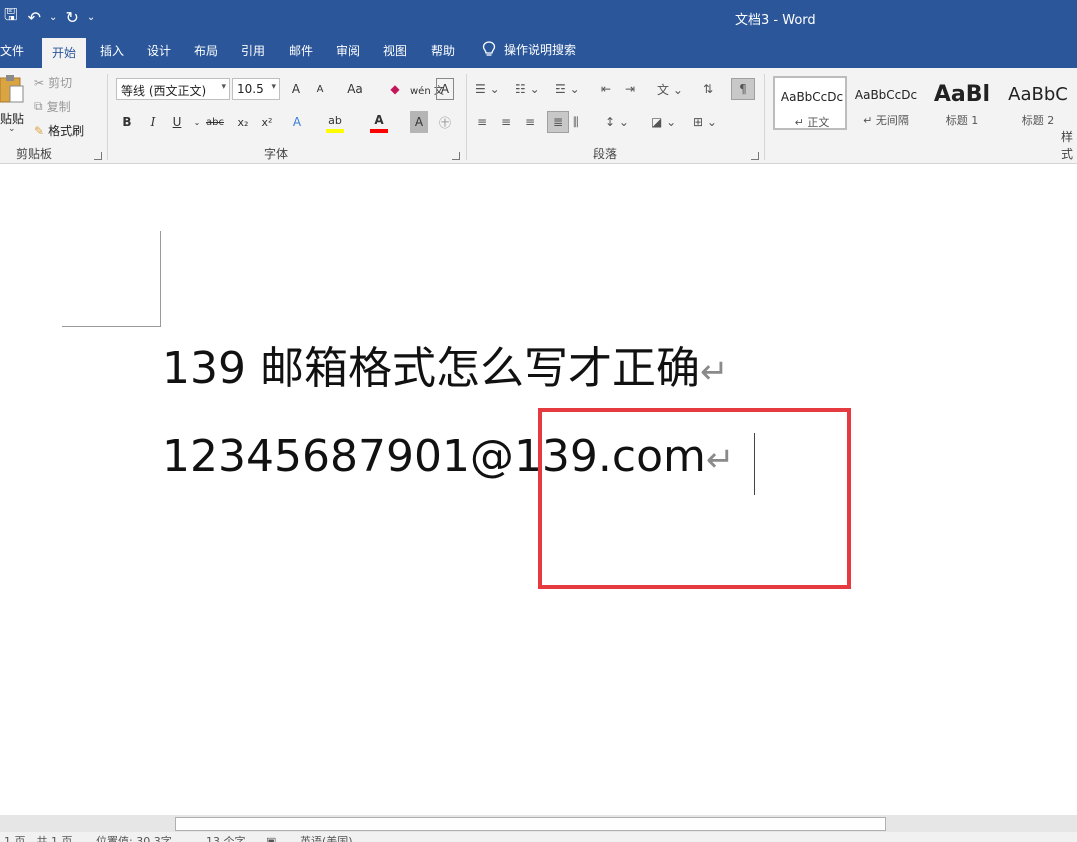  What do you see at coordinates (296, 89) in the screenshot?
I see `grow-font-button: A` at bounding box center [296, 89].